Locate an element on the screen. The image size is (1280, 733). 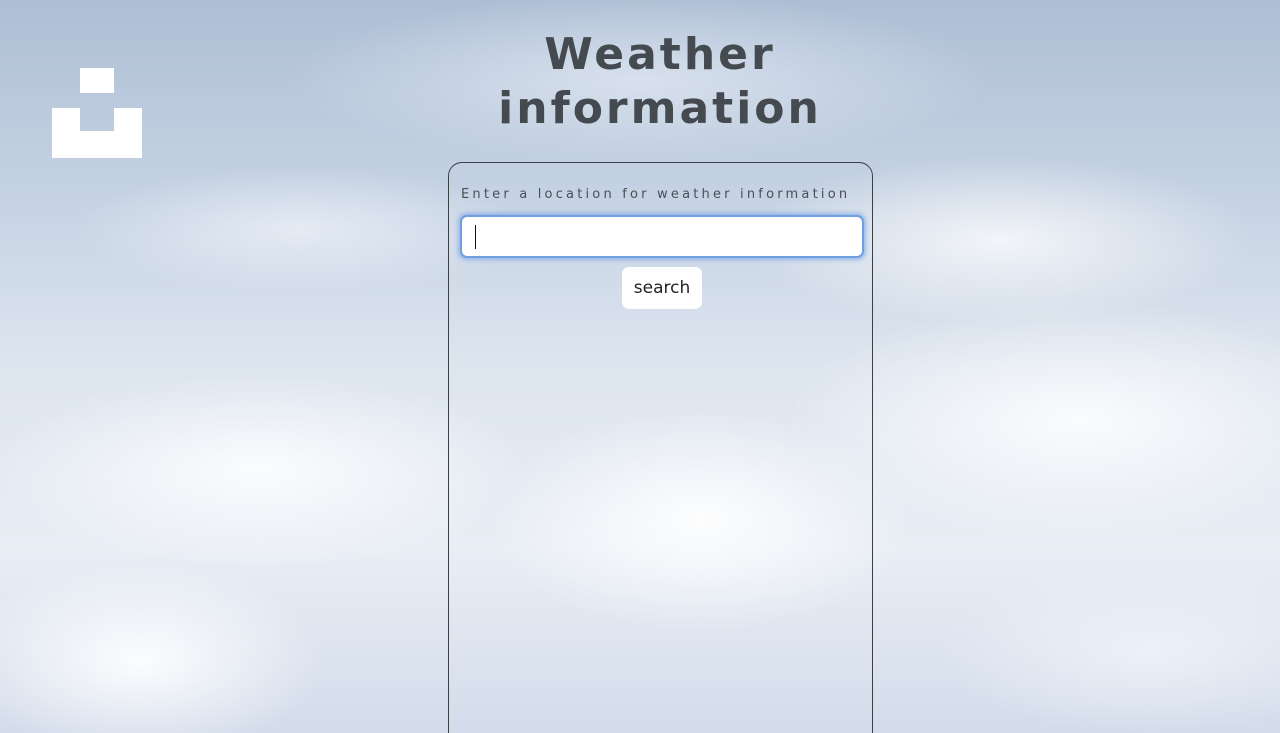
location-search-input is located at coordinates (662, 236).